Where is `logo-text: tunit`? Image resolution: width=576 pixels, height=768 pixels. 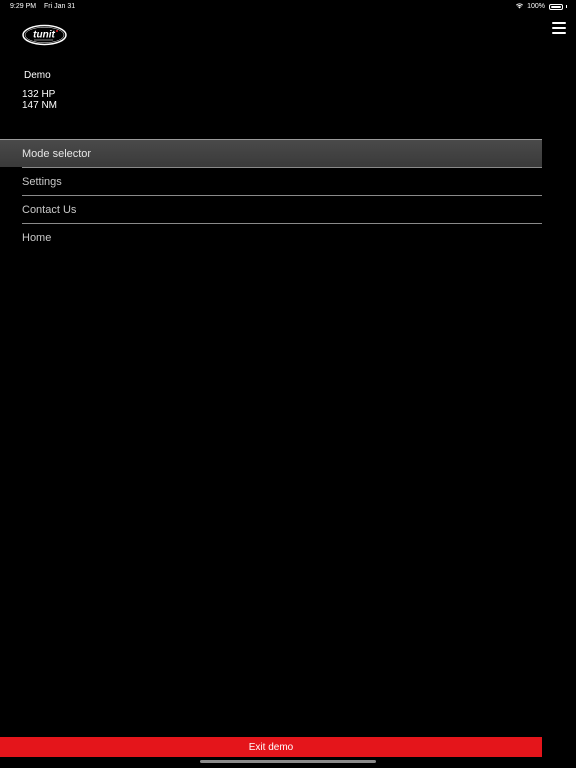
logo-text: tunit is located at coordinates (44, 35).